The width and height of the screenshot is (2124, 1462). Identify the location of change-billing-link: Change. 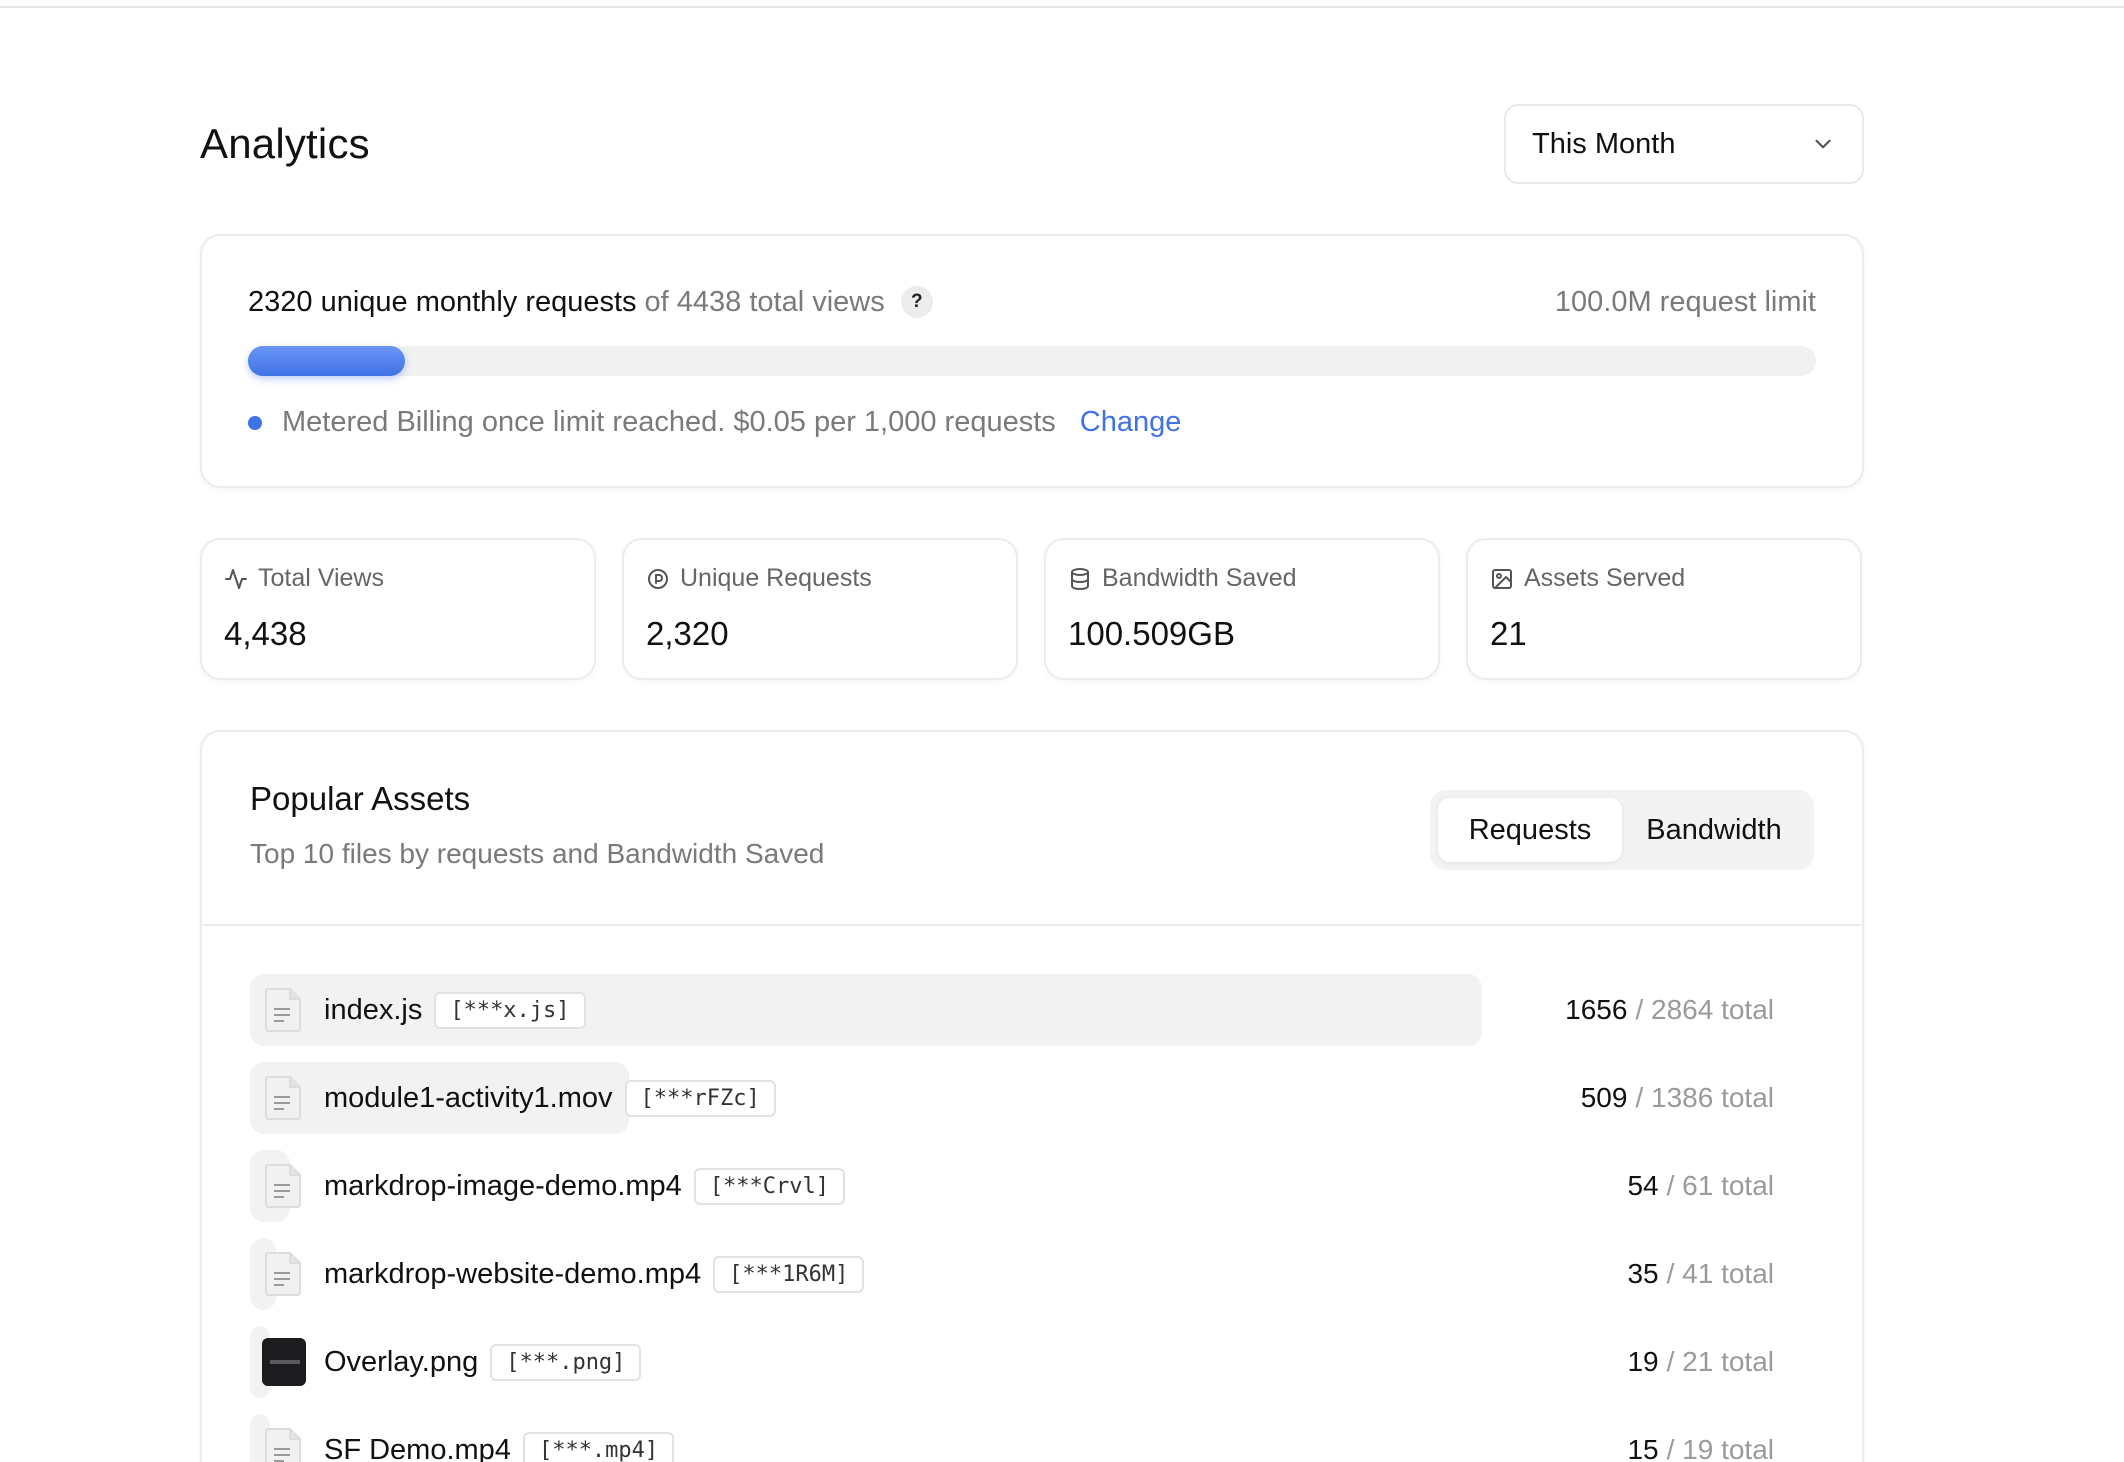
(1131, 422).